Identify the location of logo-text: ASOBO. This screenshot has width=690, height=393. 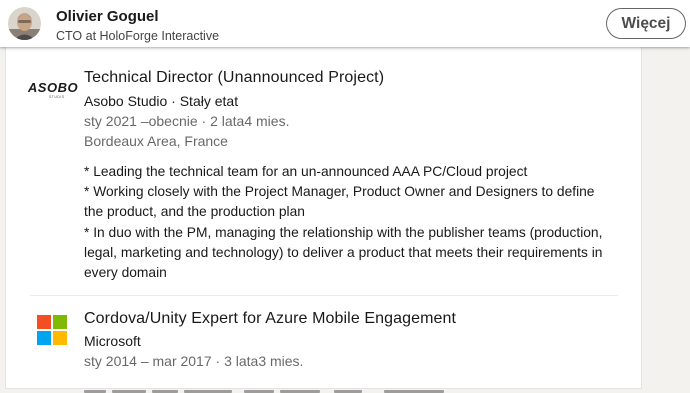
(53, 87).